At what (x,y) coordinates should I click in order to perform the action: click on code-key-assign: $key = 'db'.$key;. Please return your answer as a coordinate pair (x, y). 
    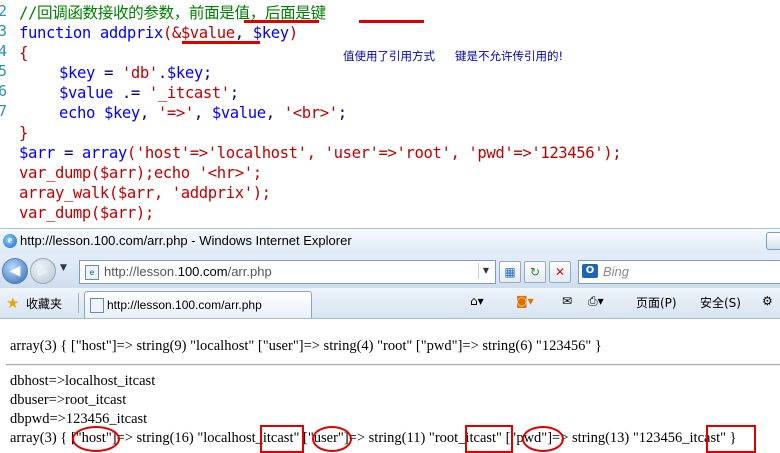
    Looking at the image, I should click on (135, 73).